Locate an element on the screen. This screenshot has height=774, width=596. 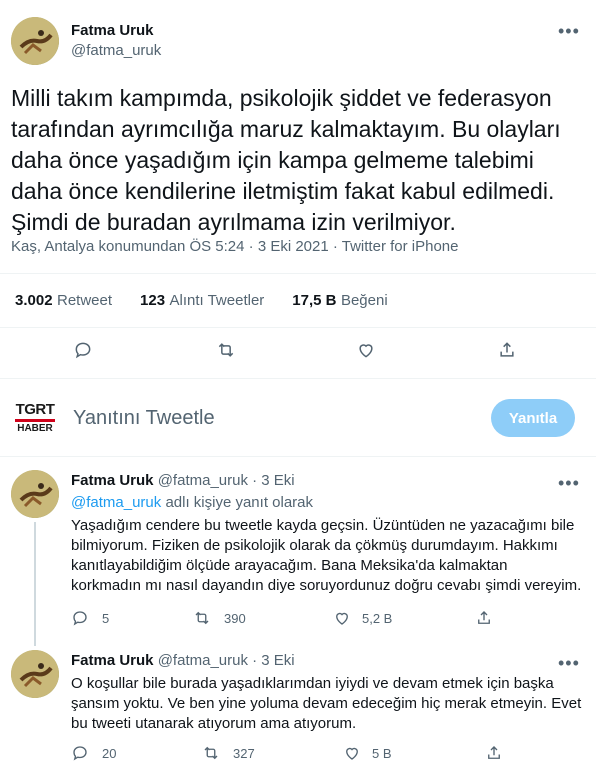
thread-line is located at coordinates (35, 584).